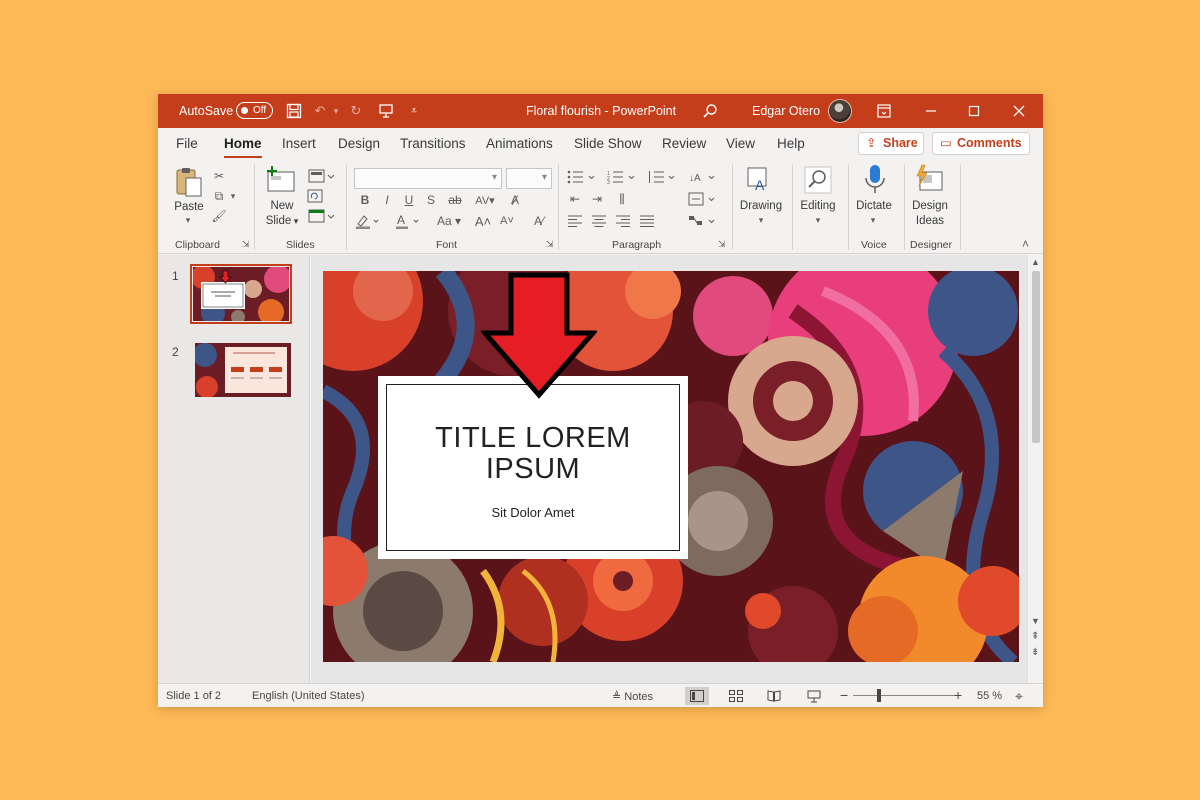 The height and width of the screenshot is (800, 1200). What do you see at coordinates (840, 111) in the screenshot?
I see `avatar` at bounding box center [840, 111].